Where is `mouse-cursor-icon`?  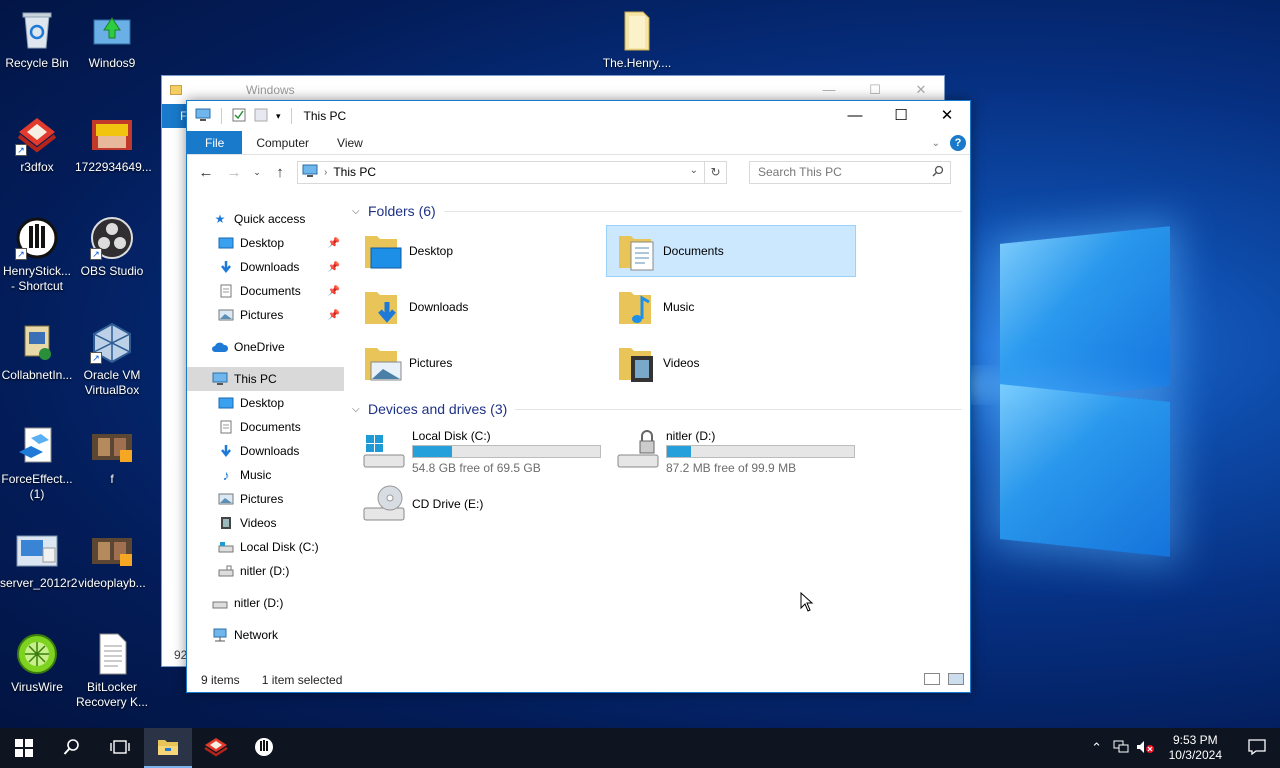
mouse-cursor-icon is located at coordinates (807, 603).